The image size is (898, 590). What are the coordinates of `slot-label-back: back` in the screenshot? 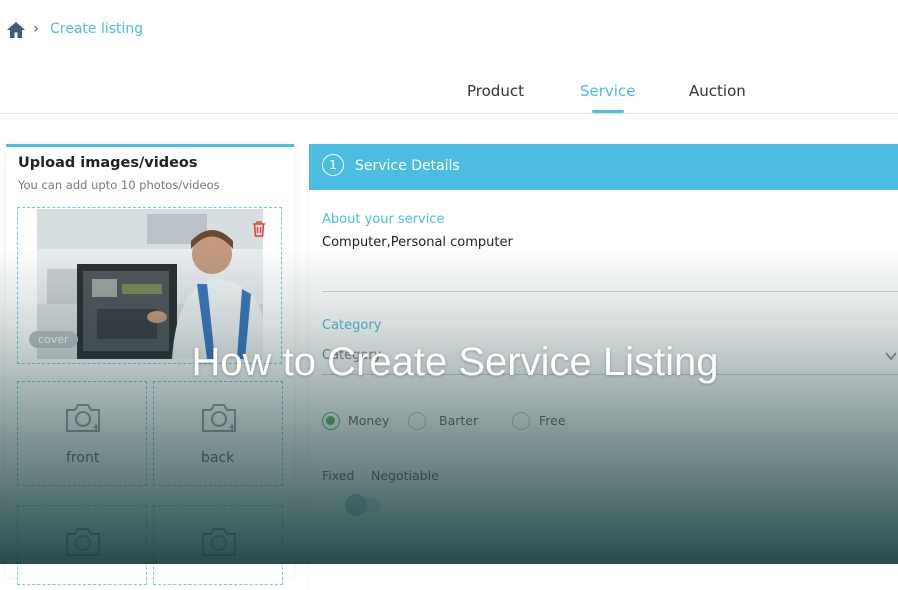 It's located at (218, 458).